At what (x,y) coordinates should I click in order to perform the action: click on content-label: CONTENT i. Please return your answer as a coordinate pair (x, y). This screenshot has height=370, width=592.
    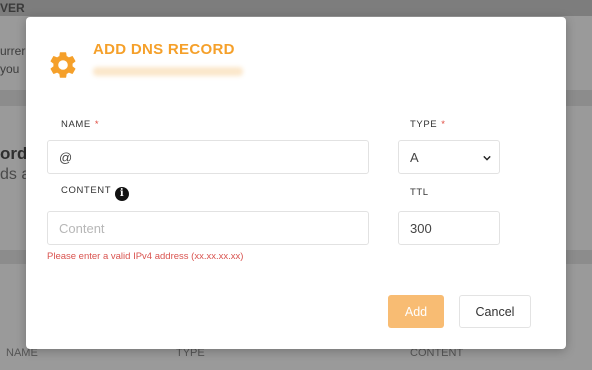
    Looking at the image, I should click on (95, 193).